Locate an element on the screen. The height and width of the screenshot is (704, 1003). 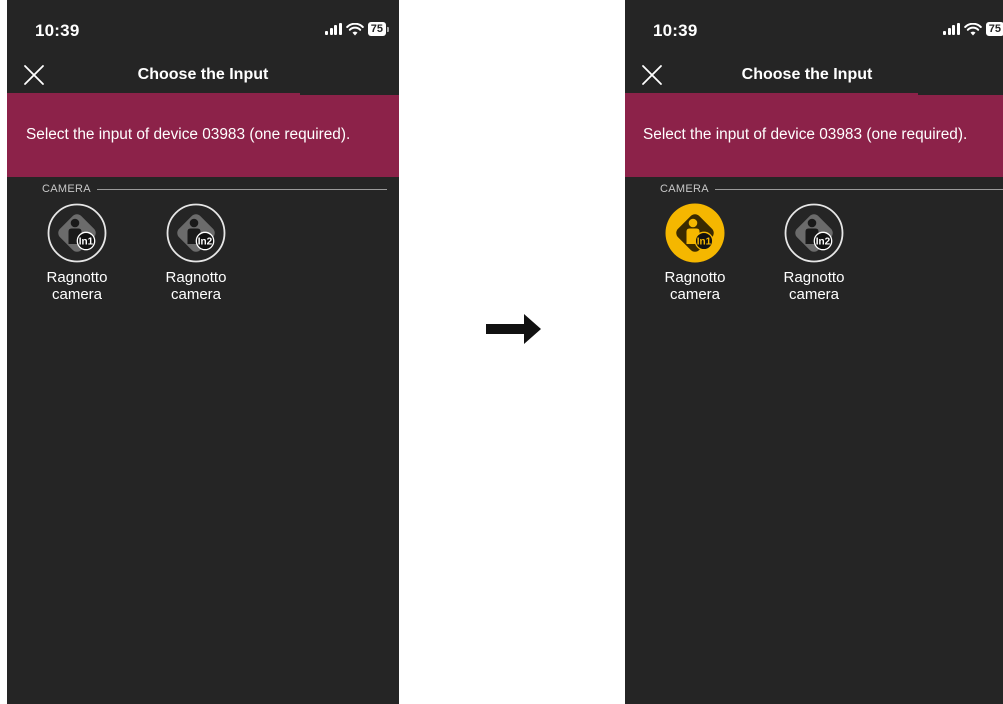
camera-input-icon-selected: In1 is located at coordinates (695, 233).